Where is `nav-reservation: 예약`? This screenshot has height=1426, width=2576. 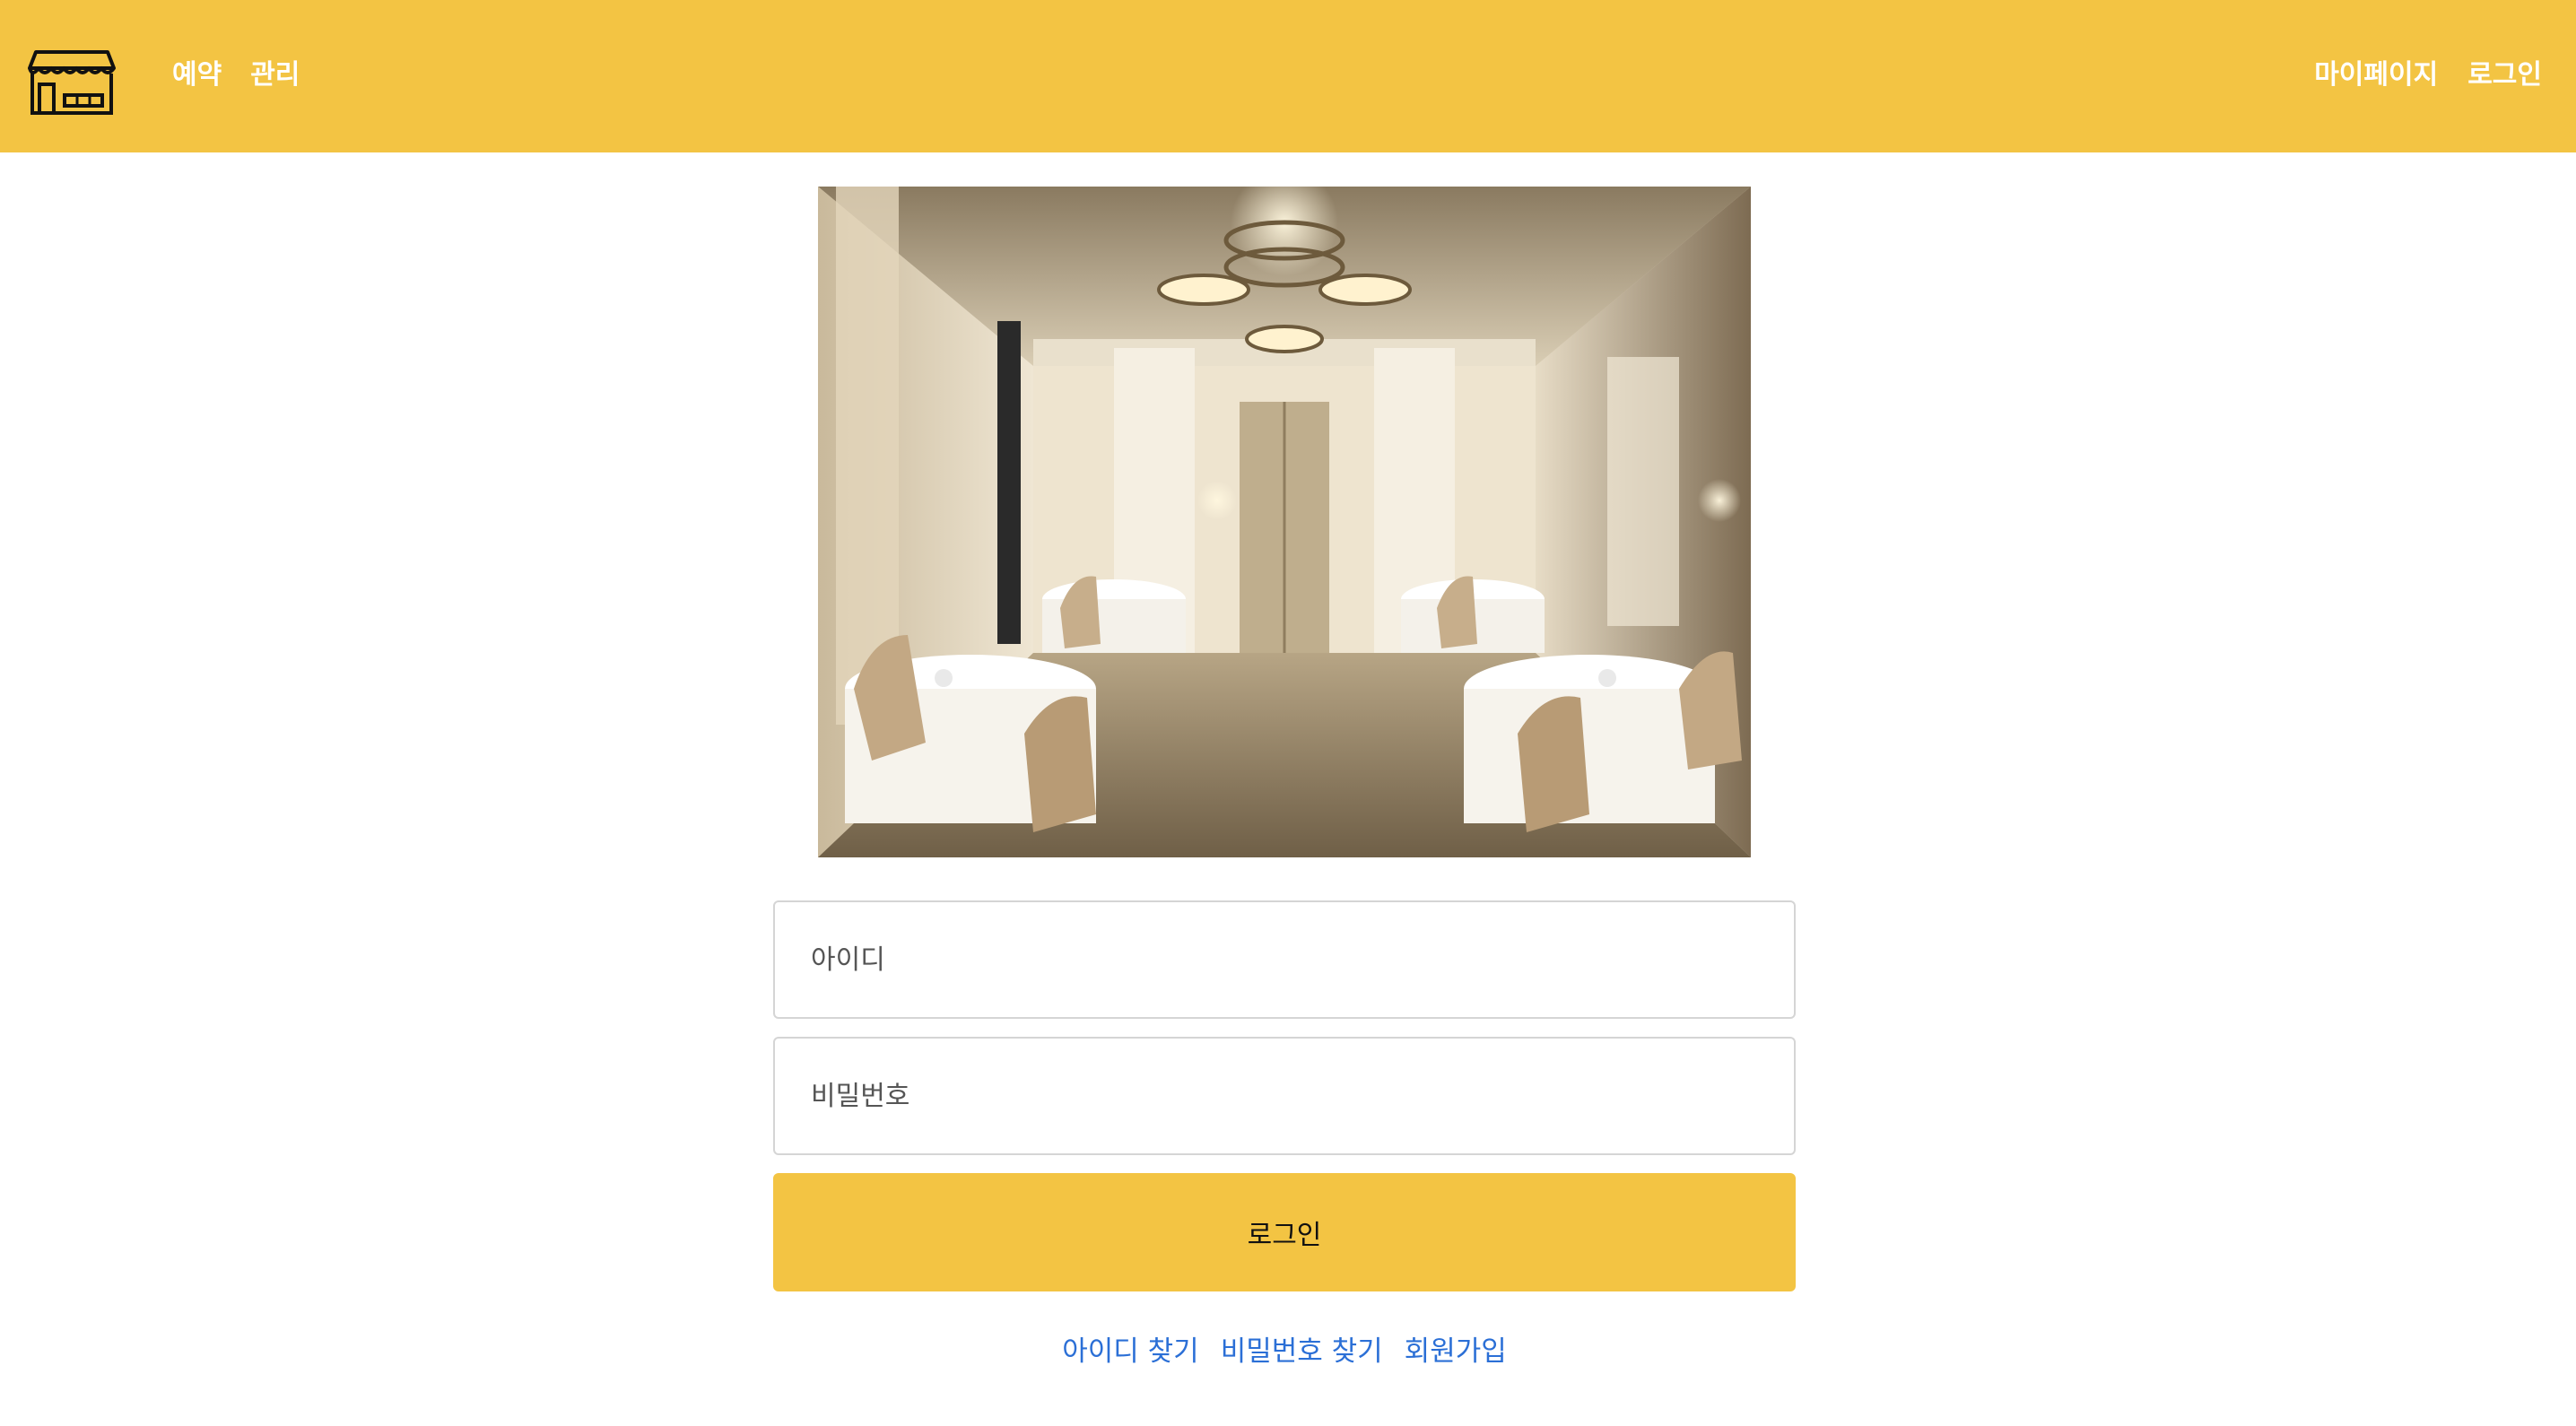 nav-reservation: 예약 is located at coordinates (197, 76).